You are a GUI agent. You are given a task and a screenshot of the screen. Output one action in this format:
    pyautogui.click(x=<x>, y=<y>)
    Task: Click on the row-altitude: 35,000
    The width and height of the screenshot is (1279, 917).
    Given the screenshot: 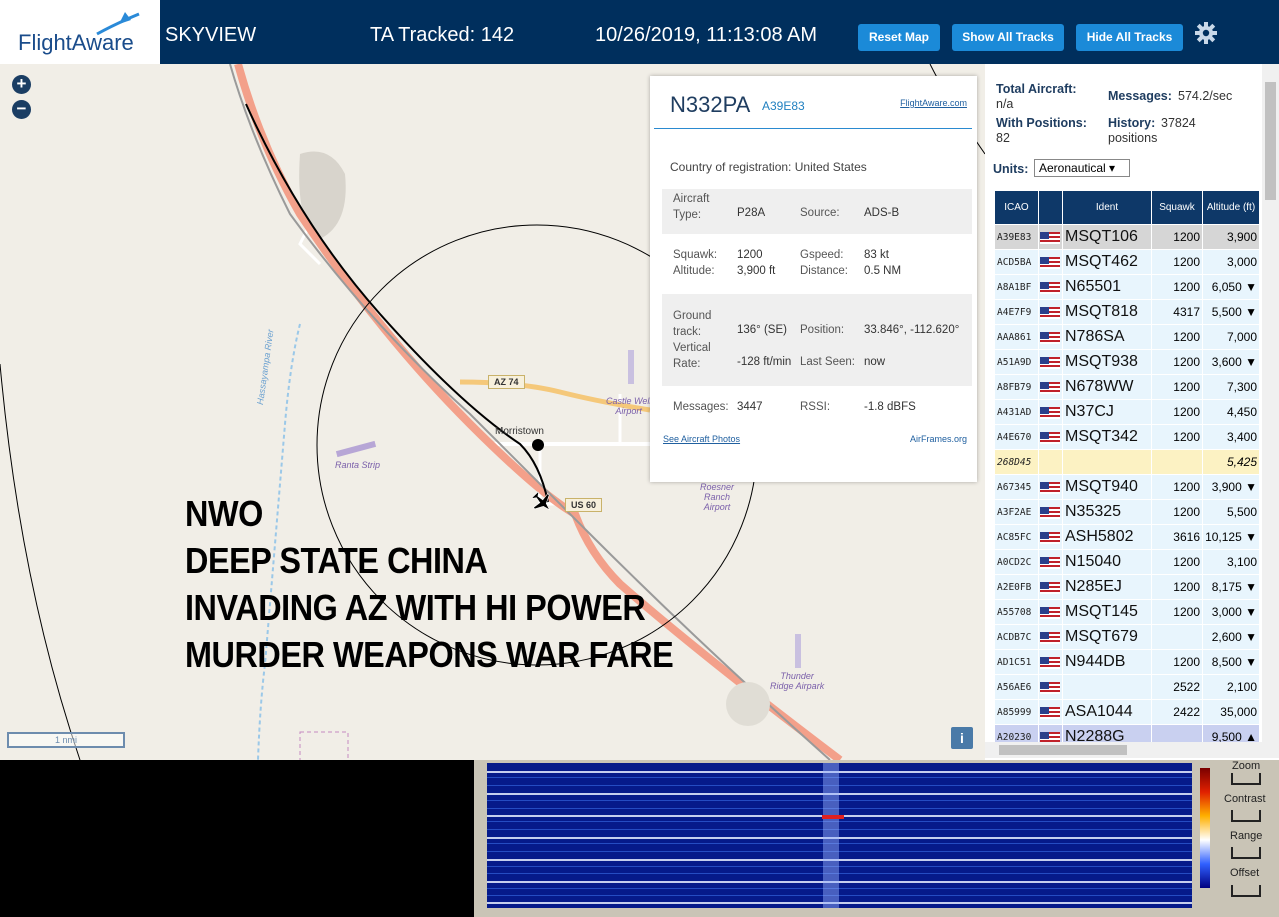 What is the action you would take?
    pyautogui.click(x=1231, y=712)
    